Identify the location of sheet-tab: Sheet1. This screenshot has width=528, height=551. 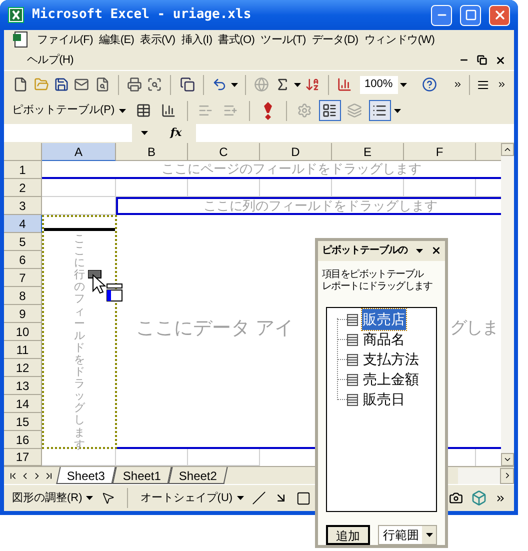
(142, 475).